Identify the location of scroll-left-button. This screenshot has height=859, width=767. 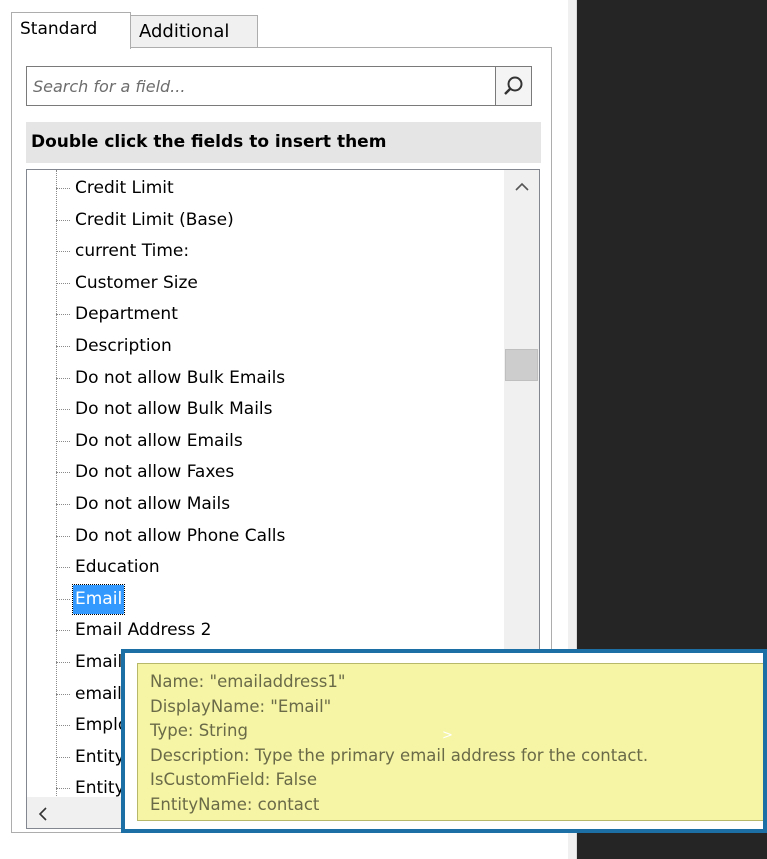
(43, 812).